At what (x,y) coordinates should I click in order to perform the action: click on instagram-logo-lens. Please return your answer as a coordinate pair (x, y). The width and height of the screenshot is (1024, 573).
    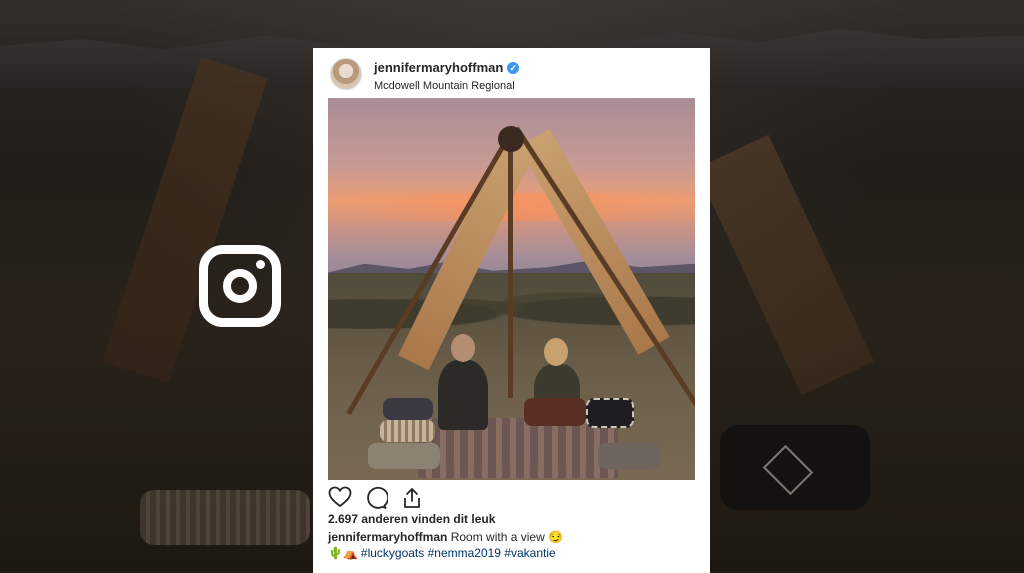
    Looking at the image, I should click on (240, 286).